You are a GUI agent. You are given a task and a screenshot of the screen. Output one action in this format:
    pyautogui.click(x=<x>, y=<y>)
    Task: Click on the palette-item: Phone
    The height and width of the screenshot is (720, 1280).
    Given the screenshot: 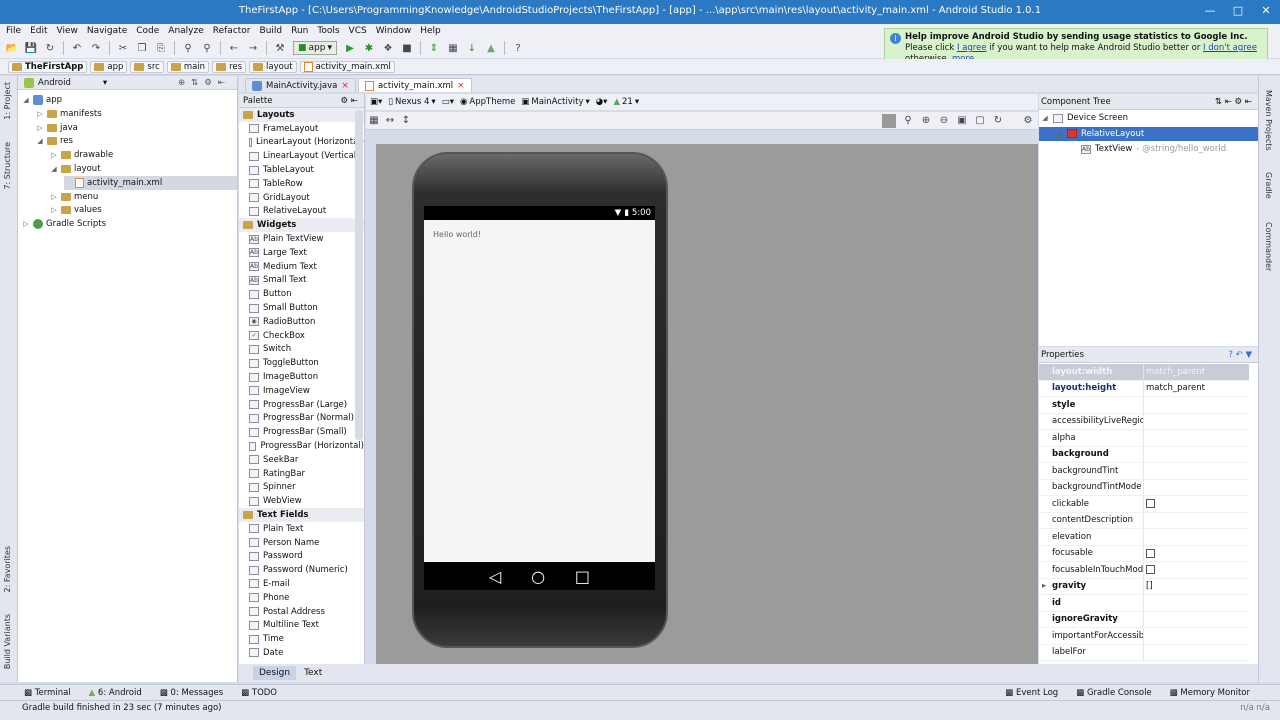 What is the action you would take?
    pyautogui.click(x=301, y=598)
    